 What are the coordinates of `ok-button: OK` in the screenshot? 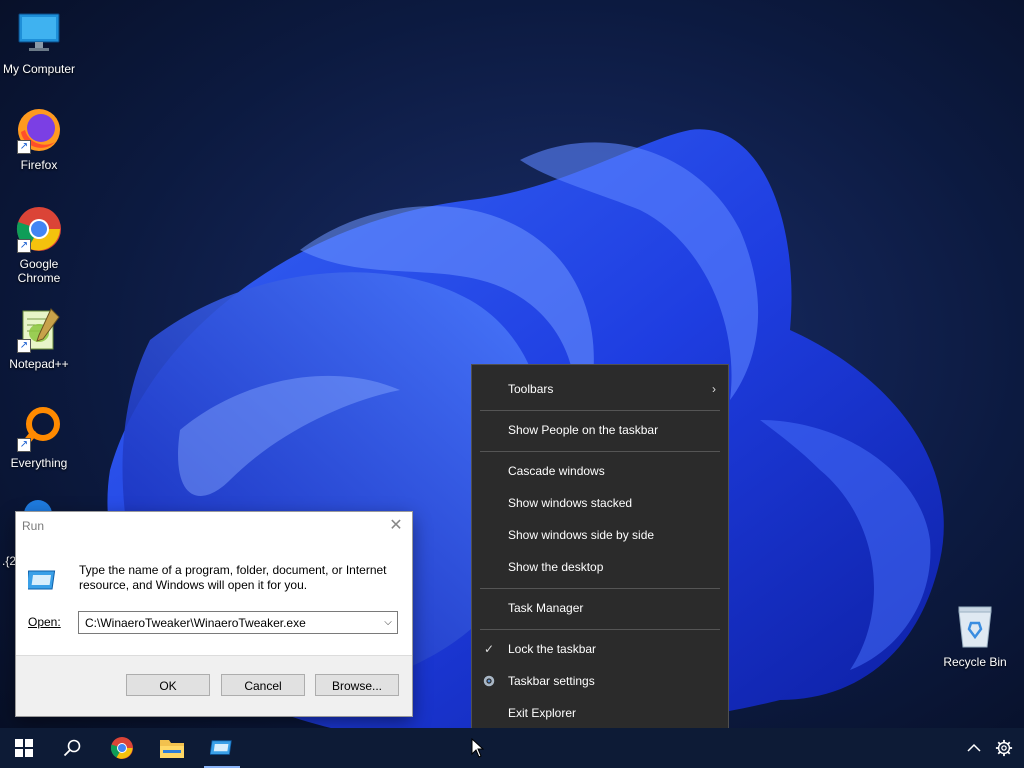 It's located at (168, 685).